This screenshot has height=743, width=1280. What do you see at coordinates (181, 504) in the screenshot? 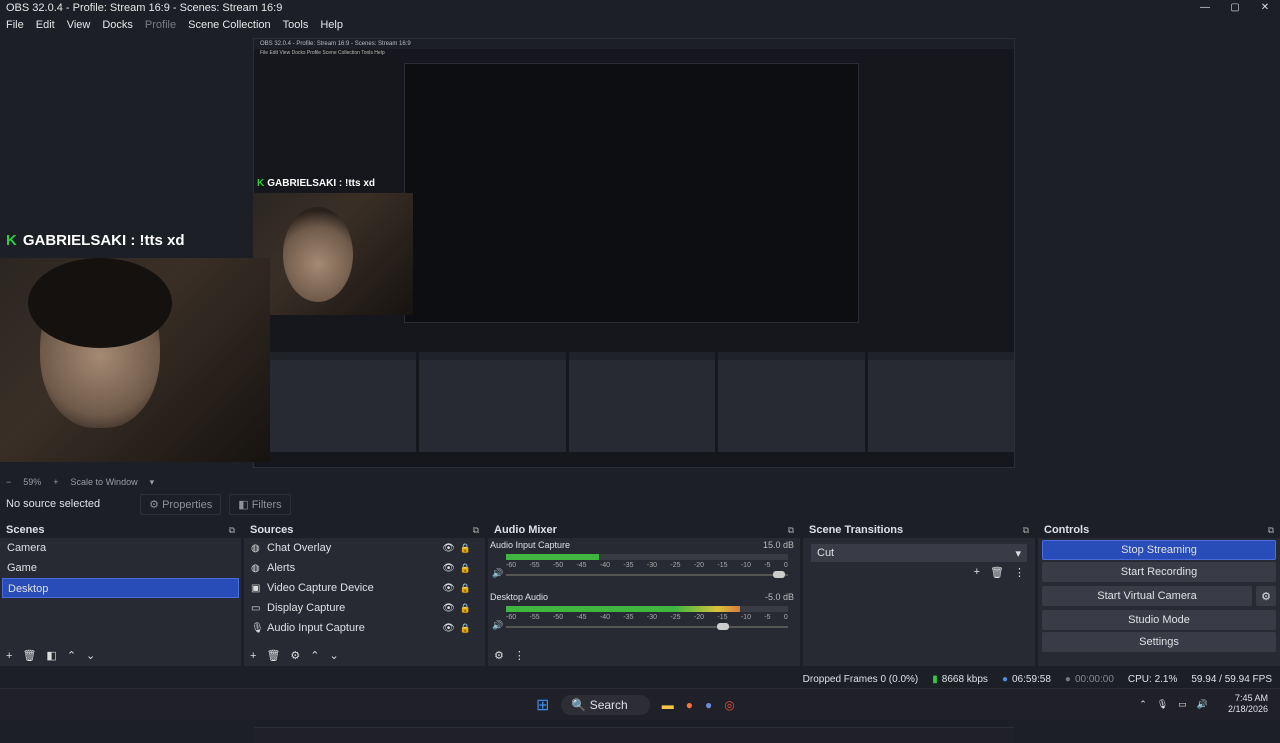
I see `properties-button: ⚙ Properties` at bounding box center [181, 504].